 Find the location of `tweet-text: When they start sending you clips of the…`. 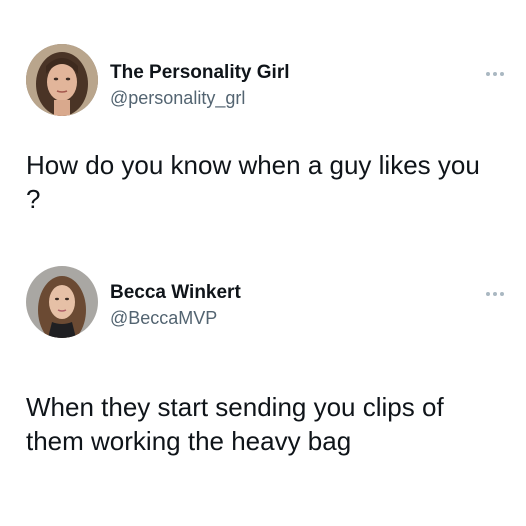

tweet-text: When they start sending you clips of the… is located at coordinates (235, 424).